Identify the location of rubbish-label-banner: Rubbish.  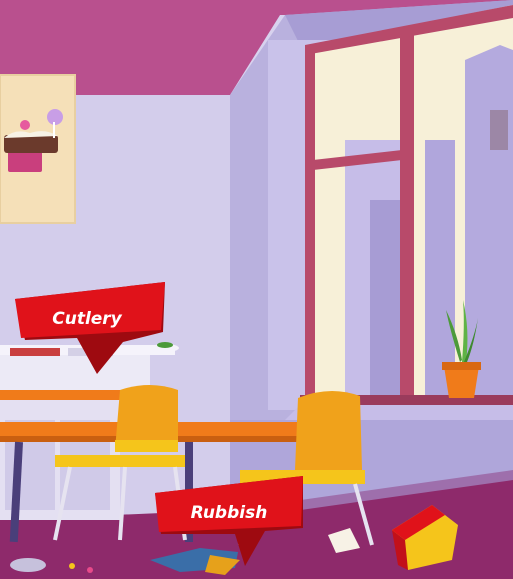
(229, 521).